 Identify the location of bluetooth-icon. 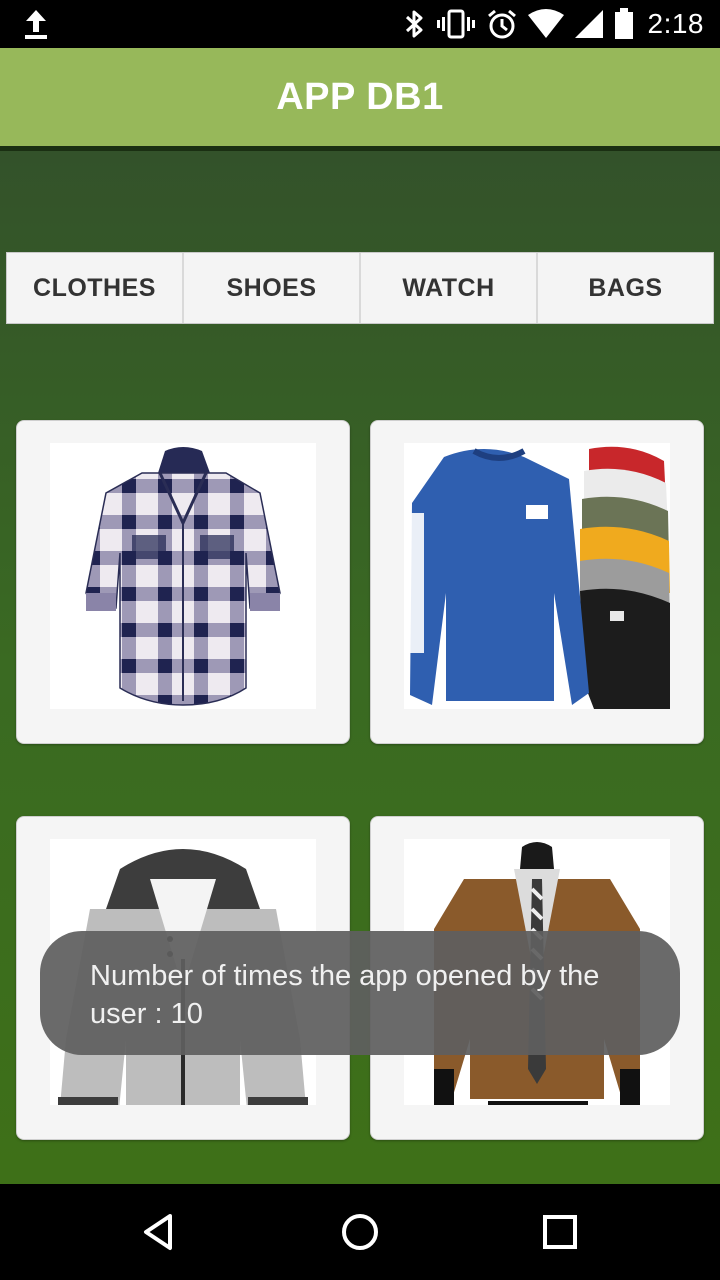
(413, 24).